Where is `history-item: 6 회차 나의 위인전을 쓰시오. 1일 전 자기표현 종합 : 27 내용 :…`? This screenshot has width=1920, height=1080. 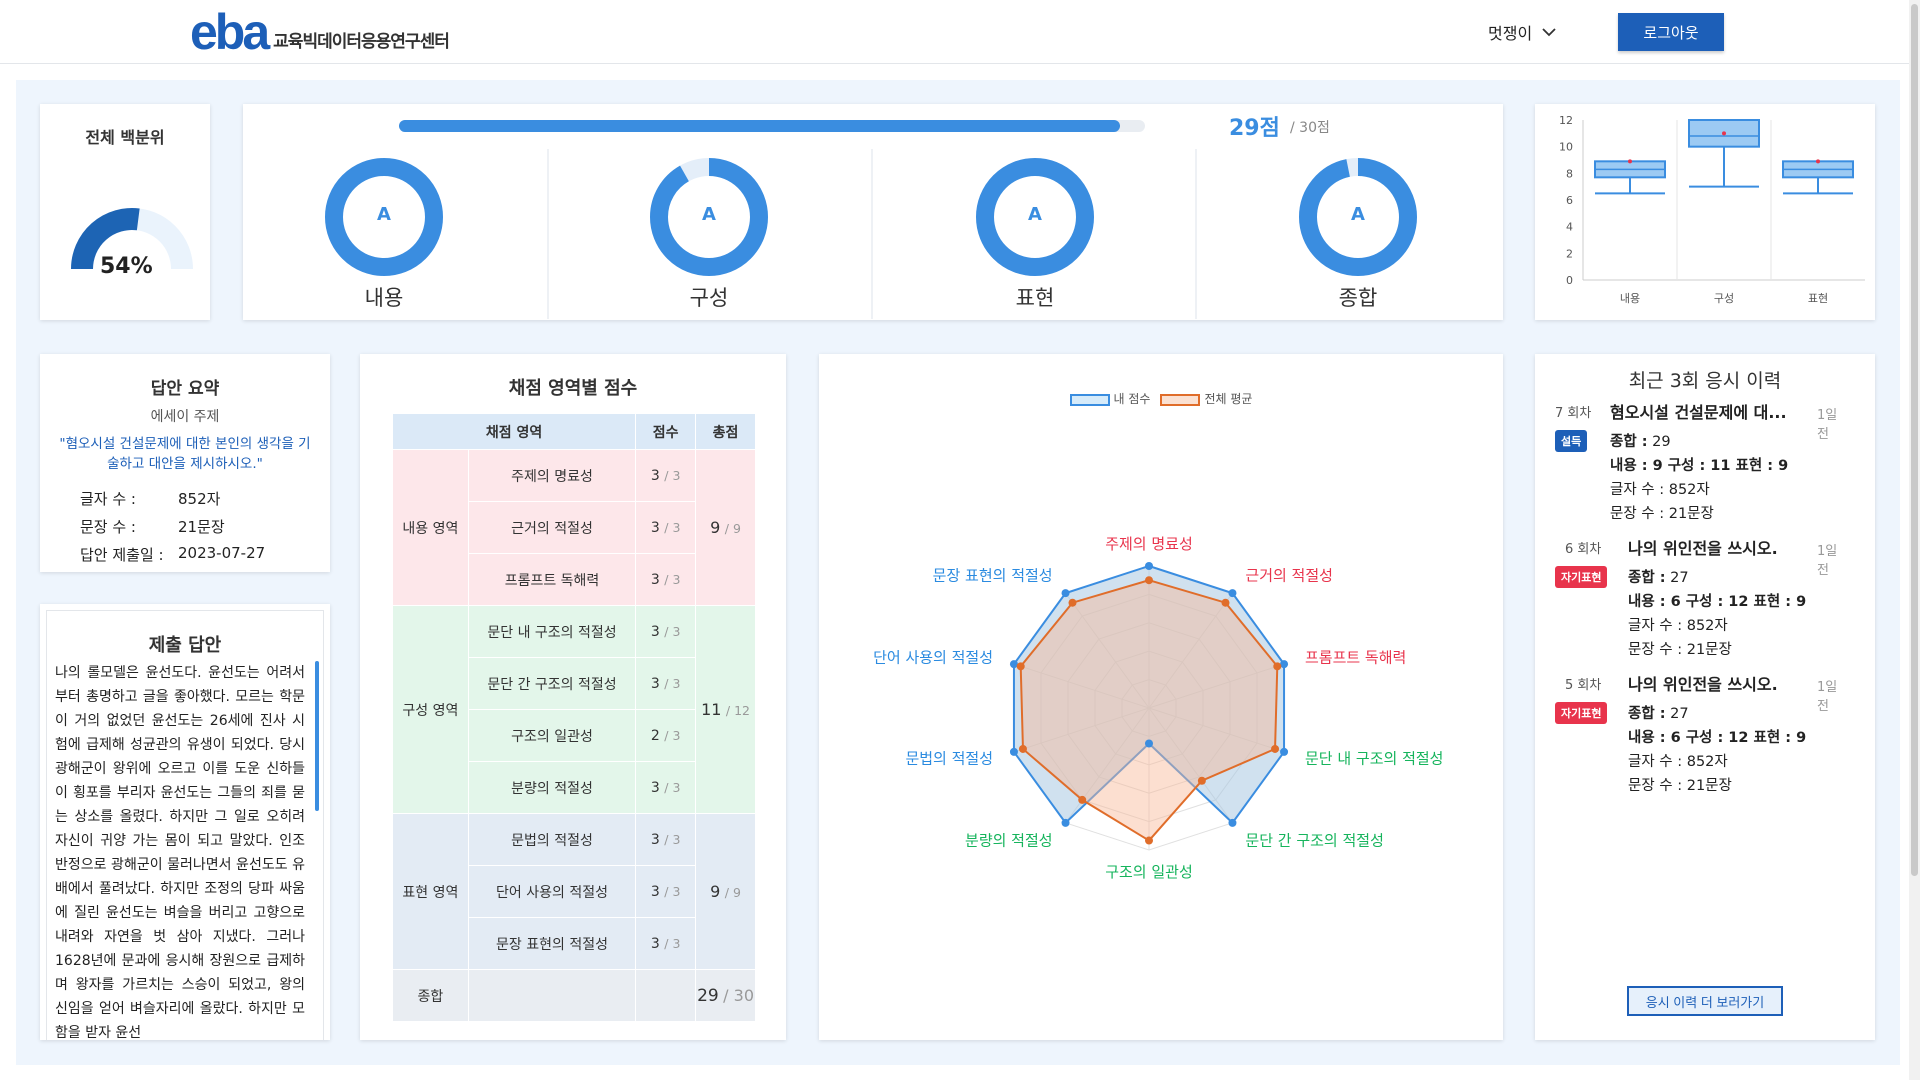
history-item: 6 회차 나의 위인전을 쓰시오. 1일 전 자기표현 종합 : 27 내용 :… is located at coordinates (1700, 603).